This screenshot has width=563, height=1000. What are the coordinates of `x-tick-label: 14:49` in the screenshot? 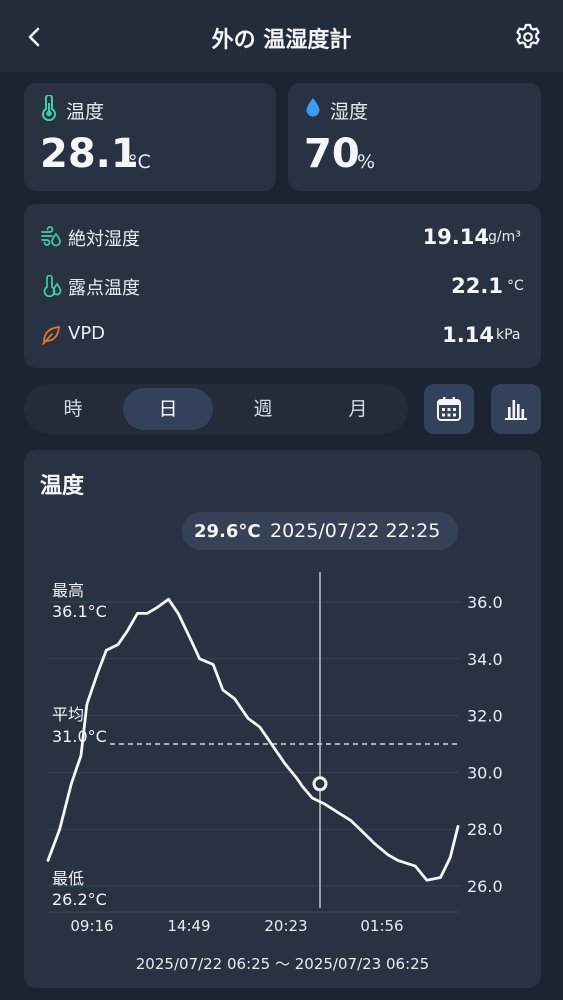 It's located at (188, 926).